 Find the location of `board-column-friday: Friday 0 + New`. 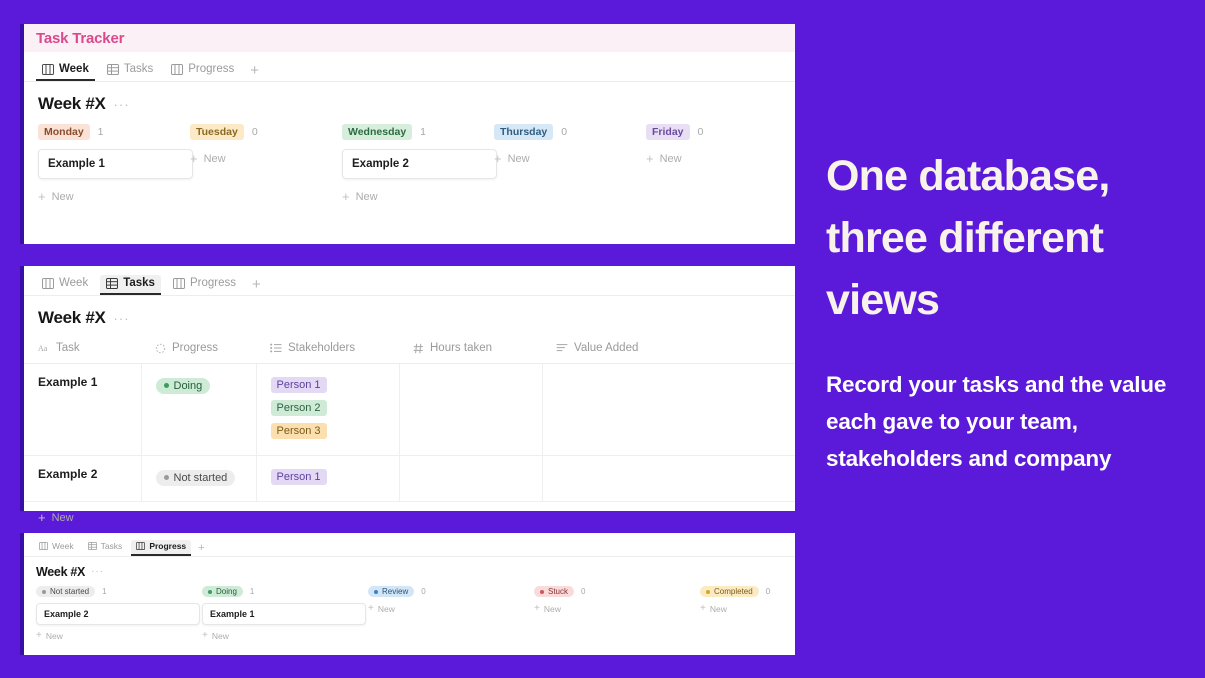

board-column-friday: Friday 0 + New is located at coordinates (722, 165).